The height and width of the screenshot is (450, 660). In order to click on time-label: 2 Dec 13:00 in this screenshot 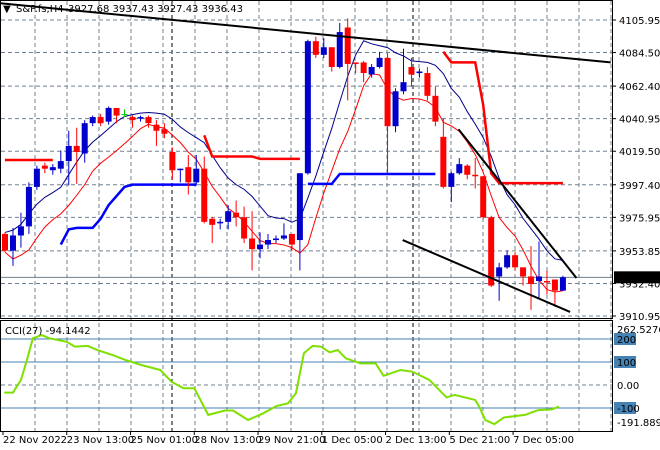, I will do `click(416, 440)`.